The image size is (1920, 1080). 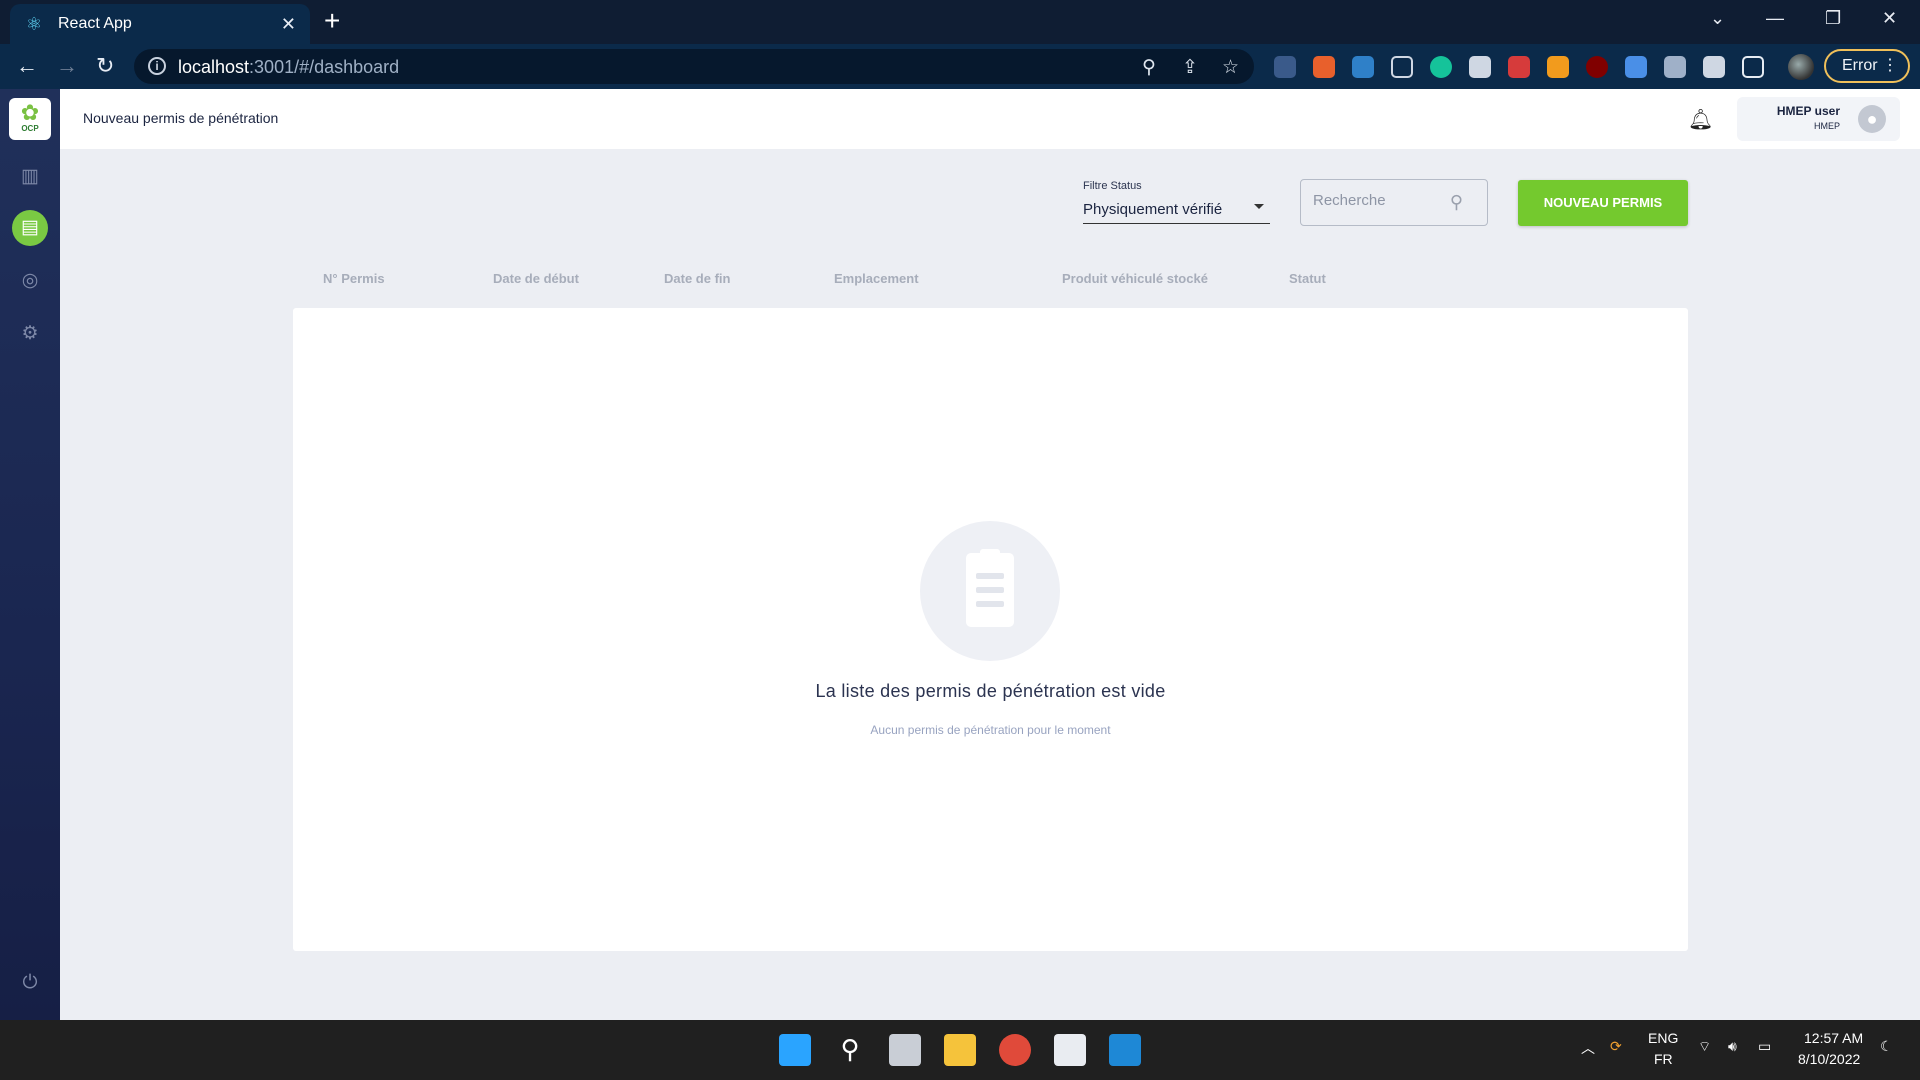 I want to click on language-bottom: FR, so click(x=1663, y=1059).